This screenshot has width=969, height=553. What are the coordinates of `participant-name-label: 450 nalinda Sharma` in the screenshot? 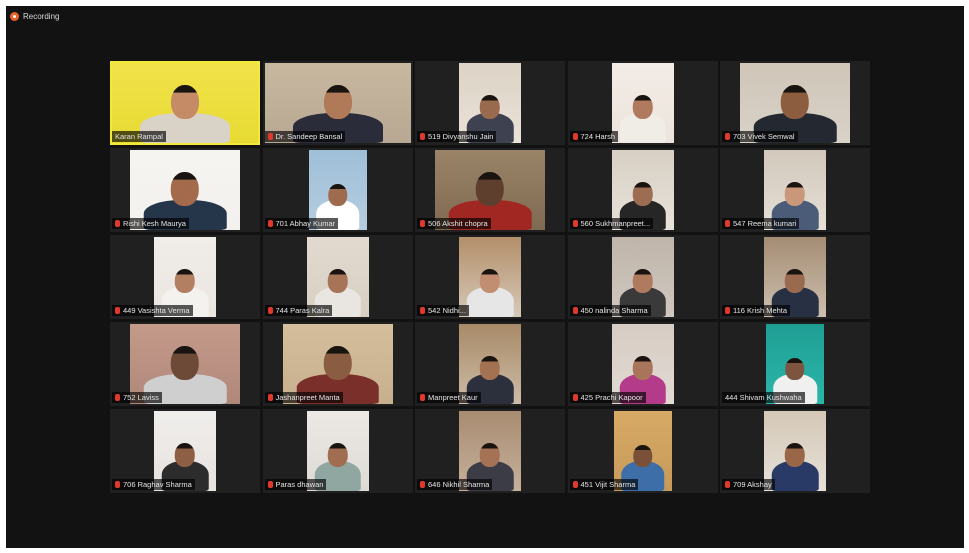 It's located at (610, 310).